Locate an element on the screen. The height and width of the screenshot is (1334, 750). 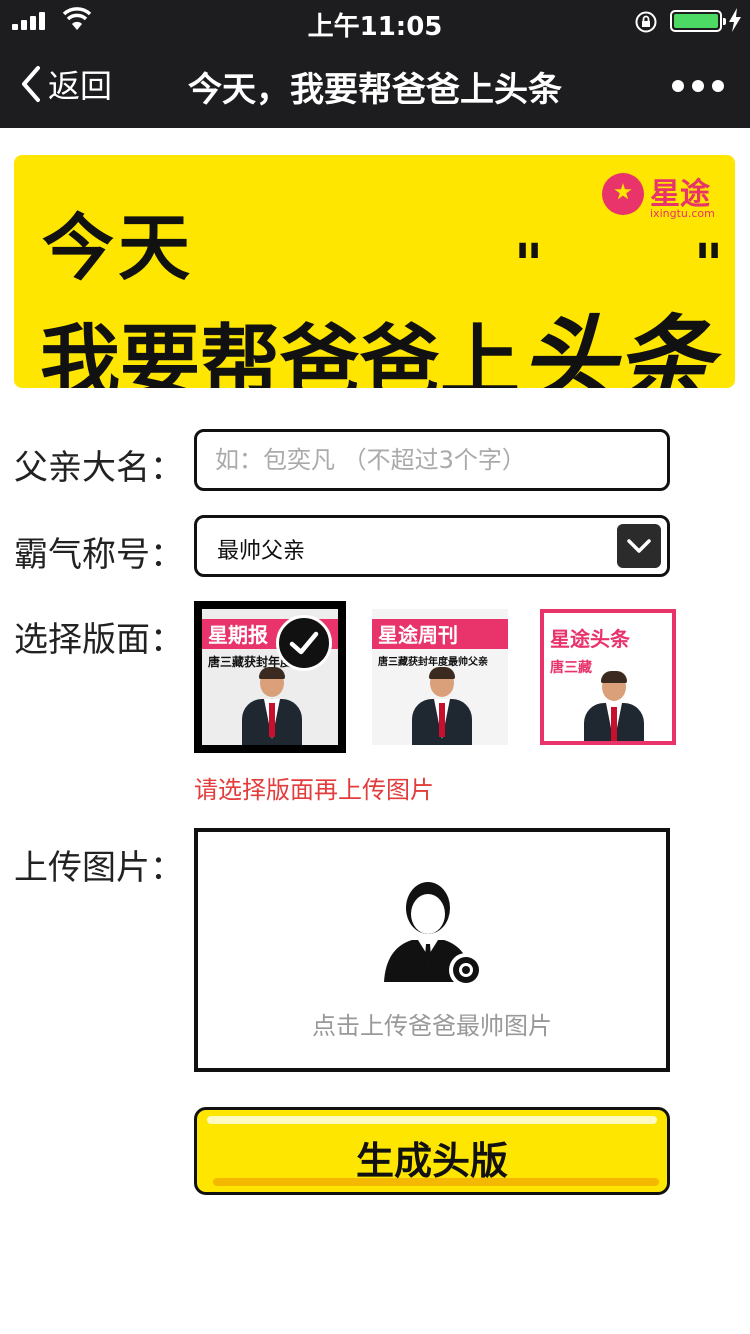
chevron-down-icon is located at coordinates (639, 546).